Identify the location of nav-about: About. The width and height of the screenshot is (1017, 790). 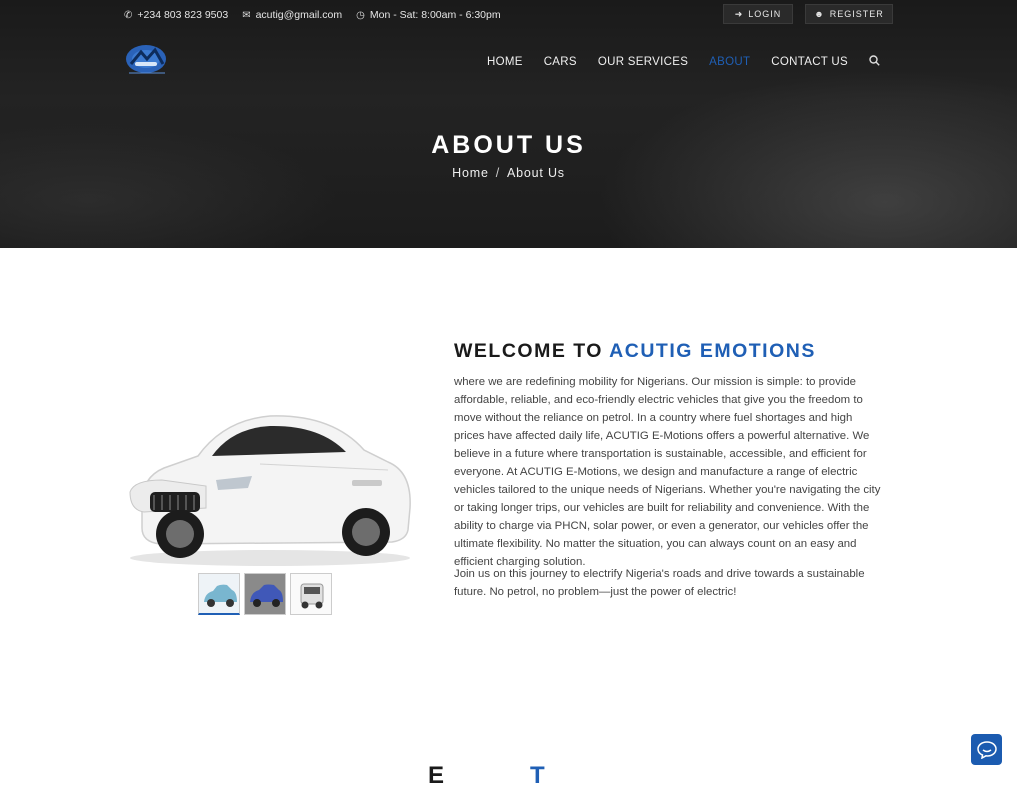
(729, 62).